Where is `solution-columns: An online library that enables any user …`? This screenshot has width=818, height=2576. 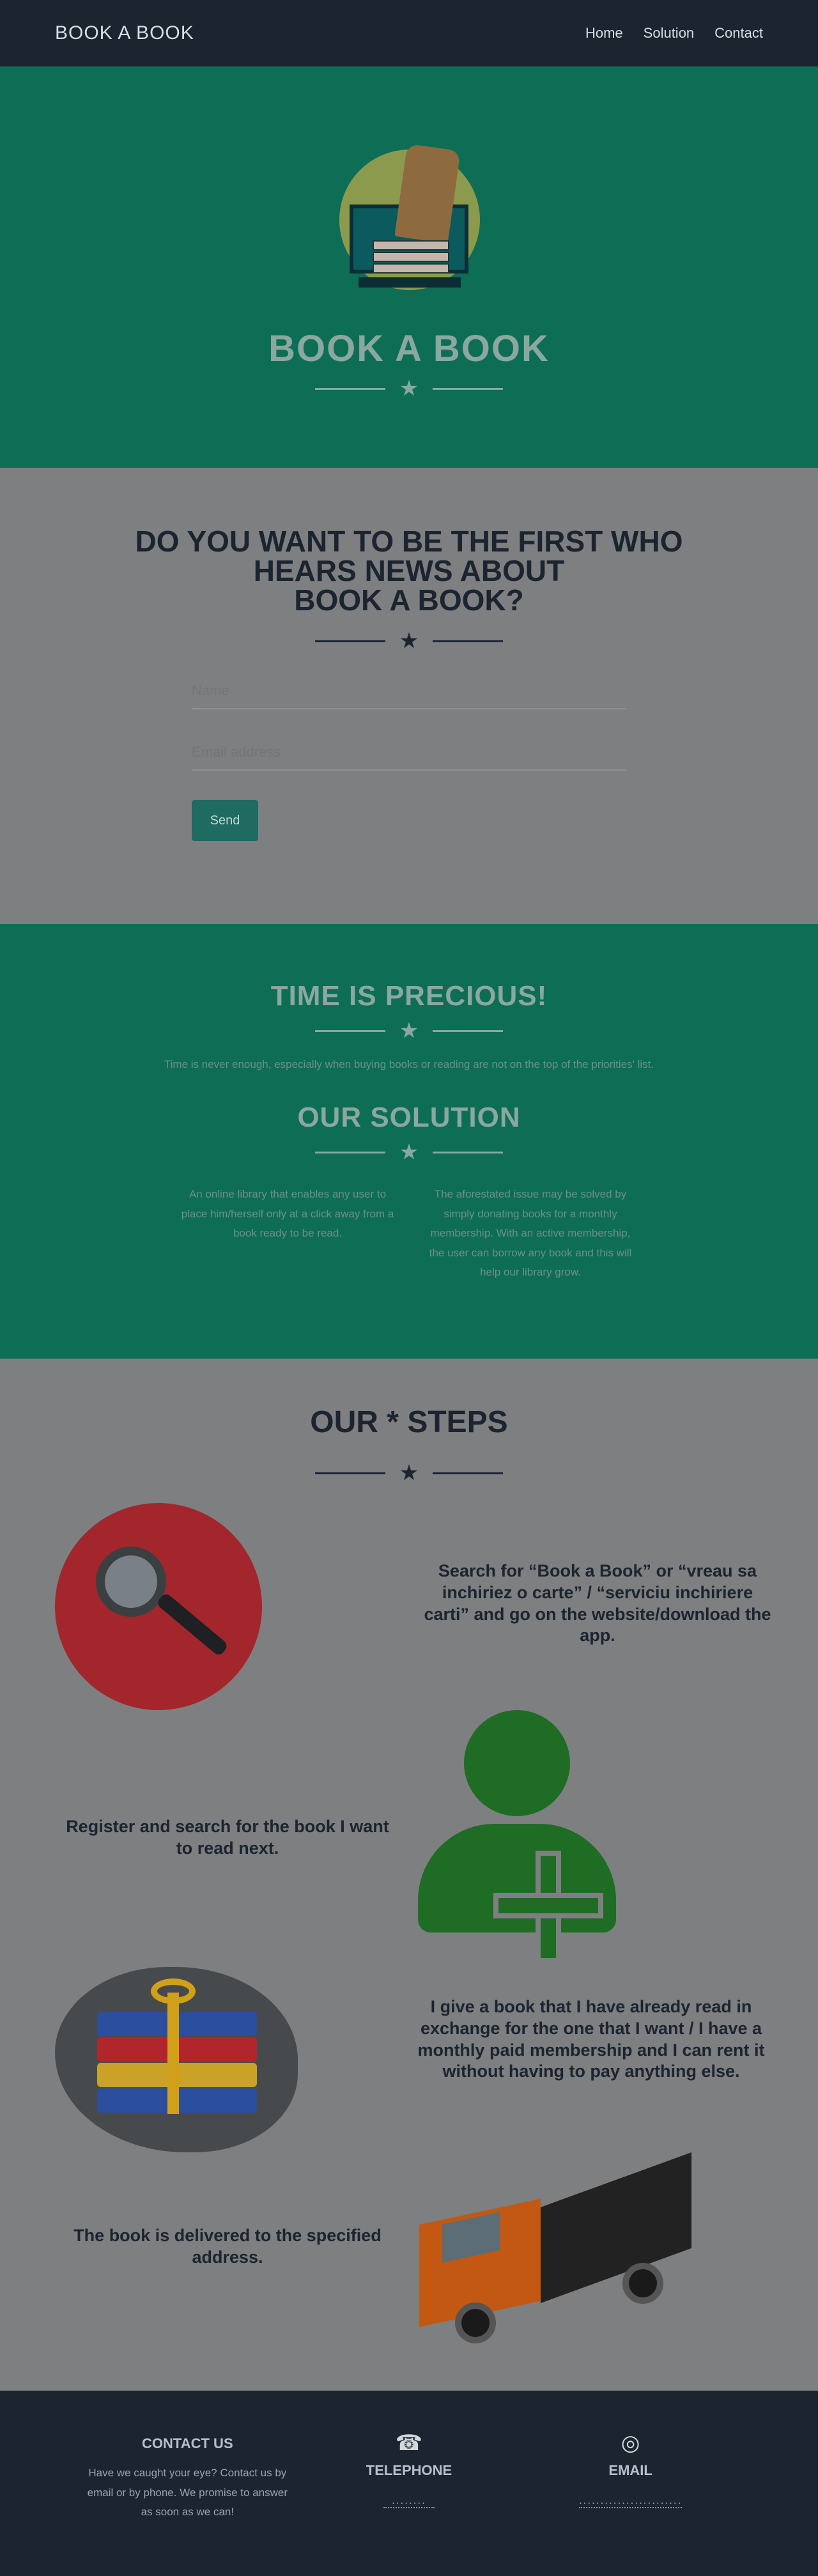 solution-columns: An online library that enables any user … is located at coordinates (409, 1234).